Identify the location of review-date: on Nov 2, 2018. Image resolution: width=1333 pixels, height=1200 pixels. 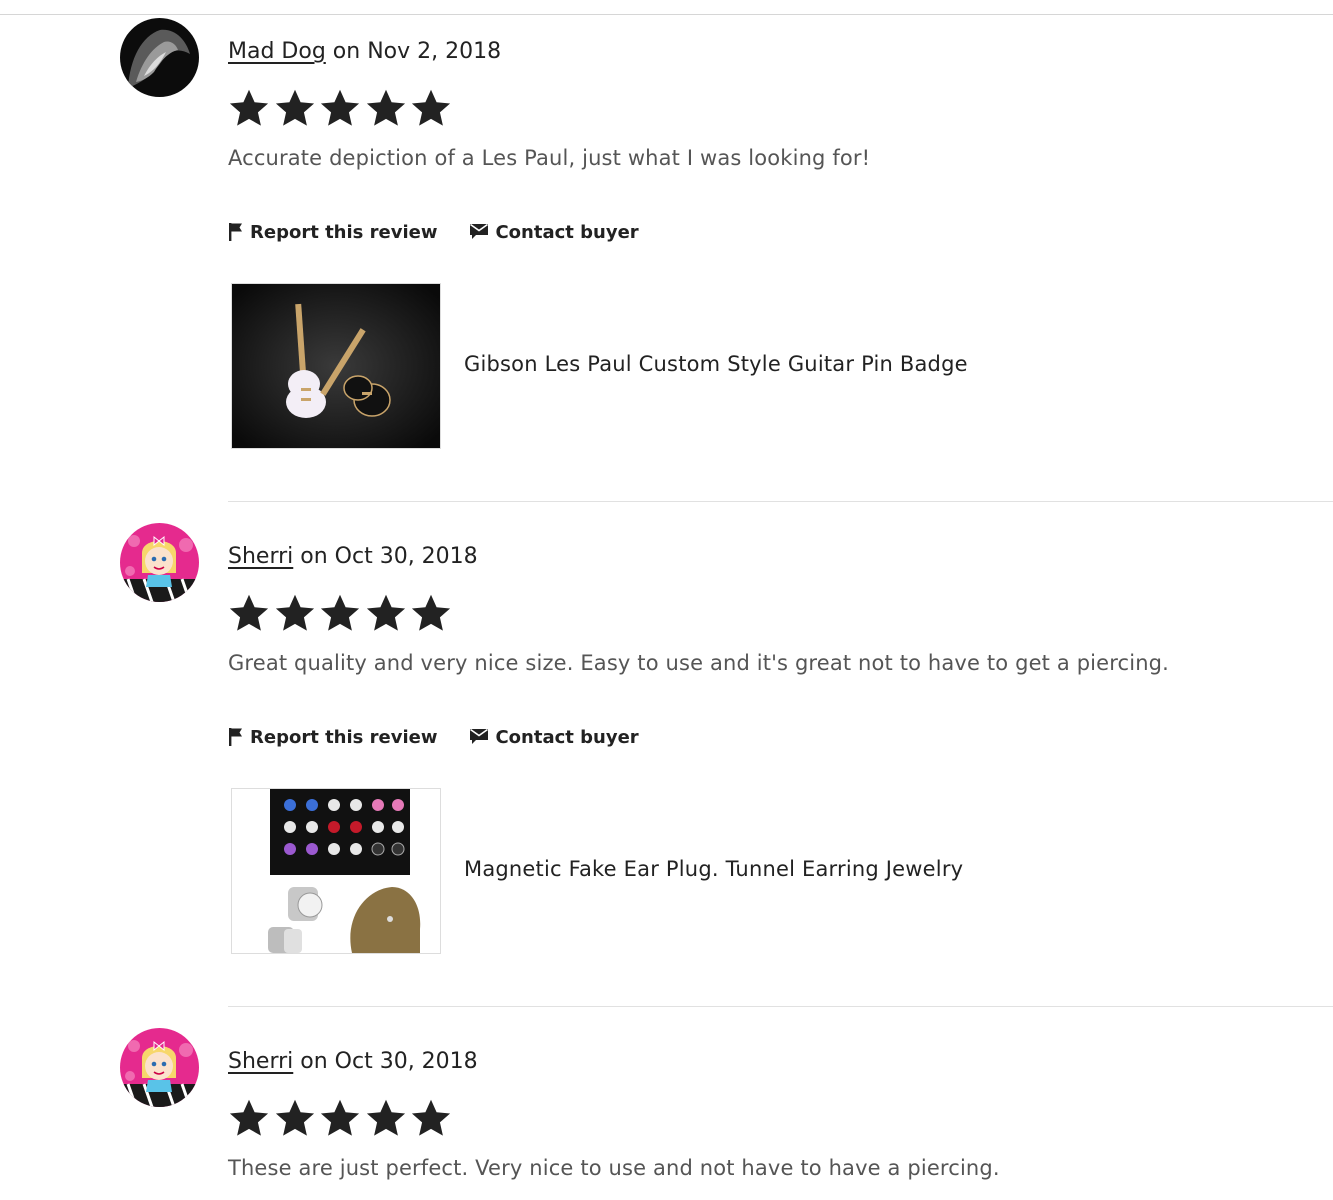
(417, 51).